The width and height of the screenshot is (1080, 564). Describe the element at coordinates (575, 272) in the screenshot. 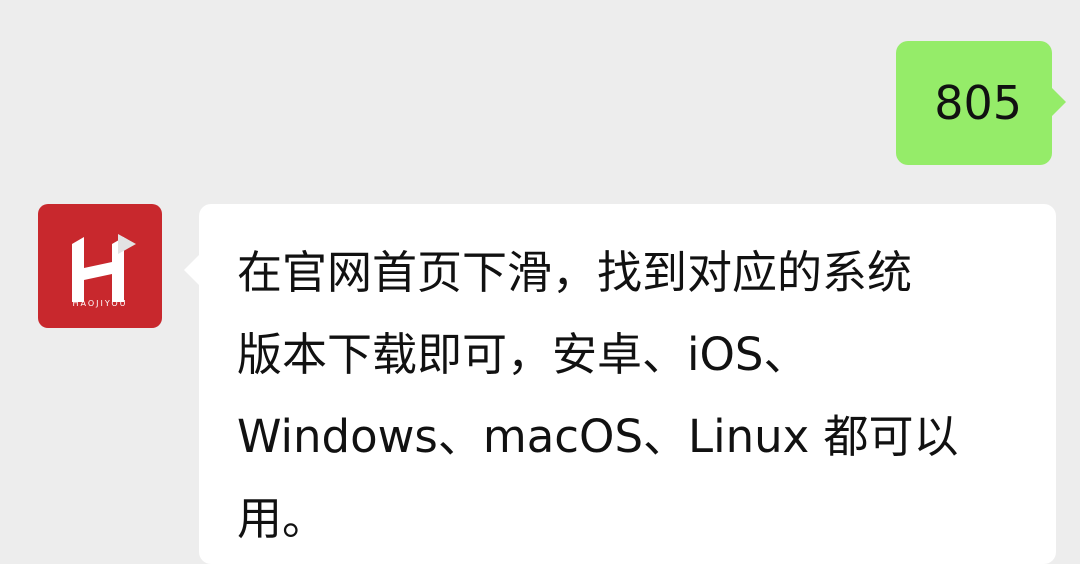

I see `message-line: 在官网首页下滑，找到对应的系统` at that location.